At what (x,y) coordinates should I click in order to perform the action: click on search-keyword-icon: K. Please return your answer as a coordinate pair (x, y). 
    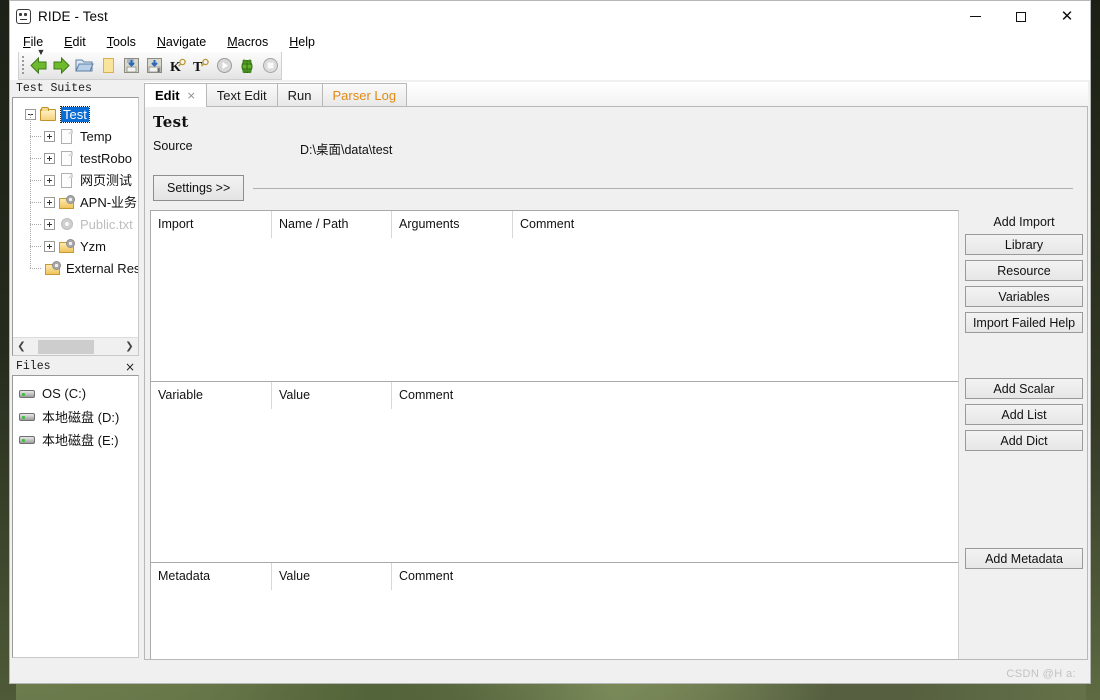
    Looking at the image, I should click on (177, 65).